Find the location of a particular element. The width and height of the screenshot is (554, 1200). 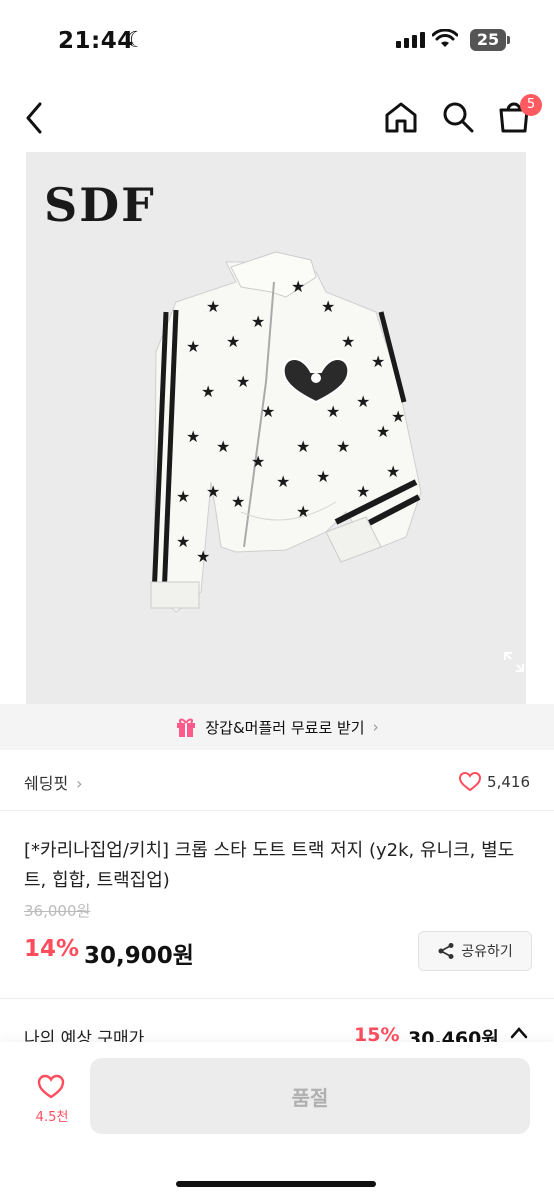

wifi-icon is located at coordinates (445, 38).